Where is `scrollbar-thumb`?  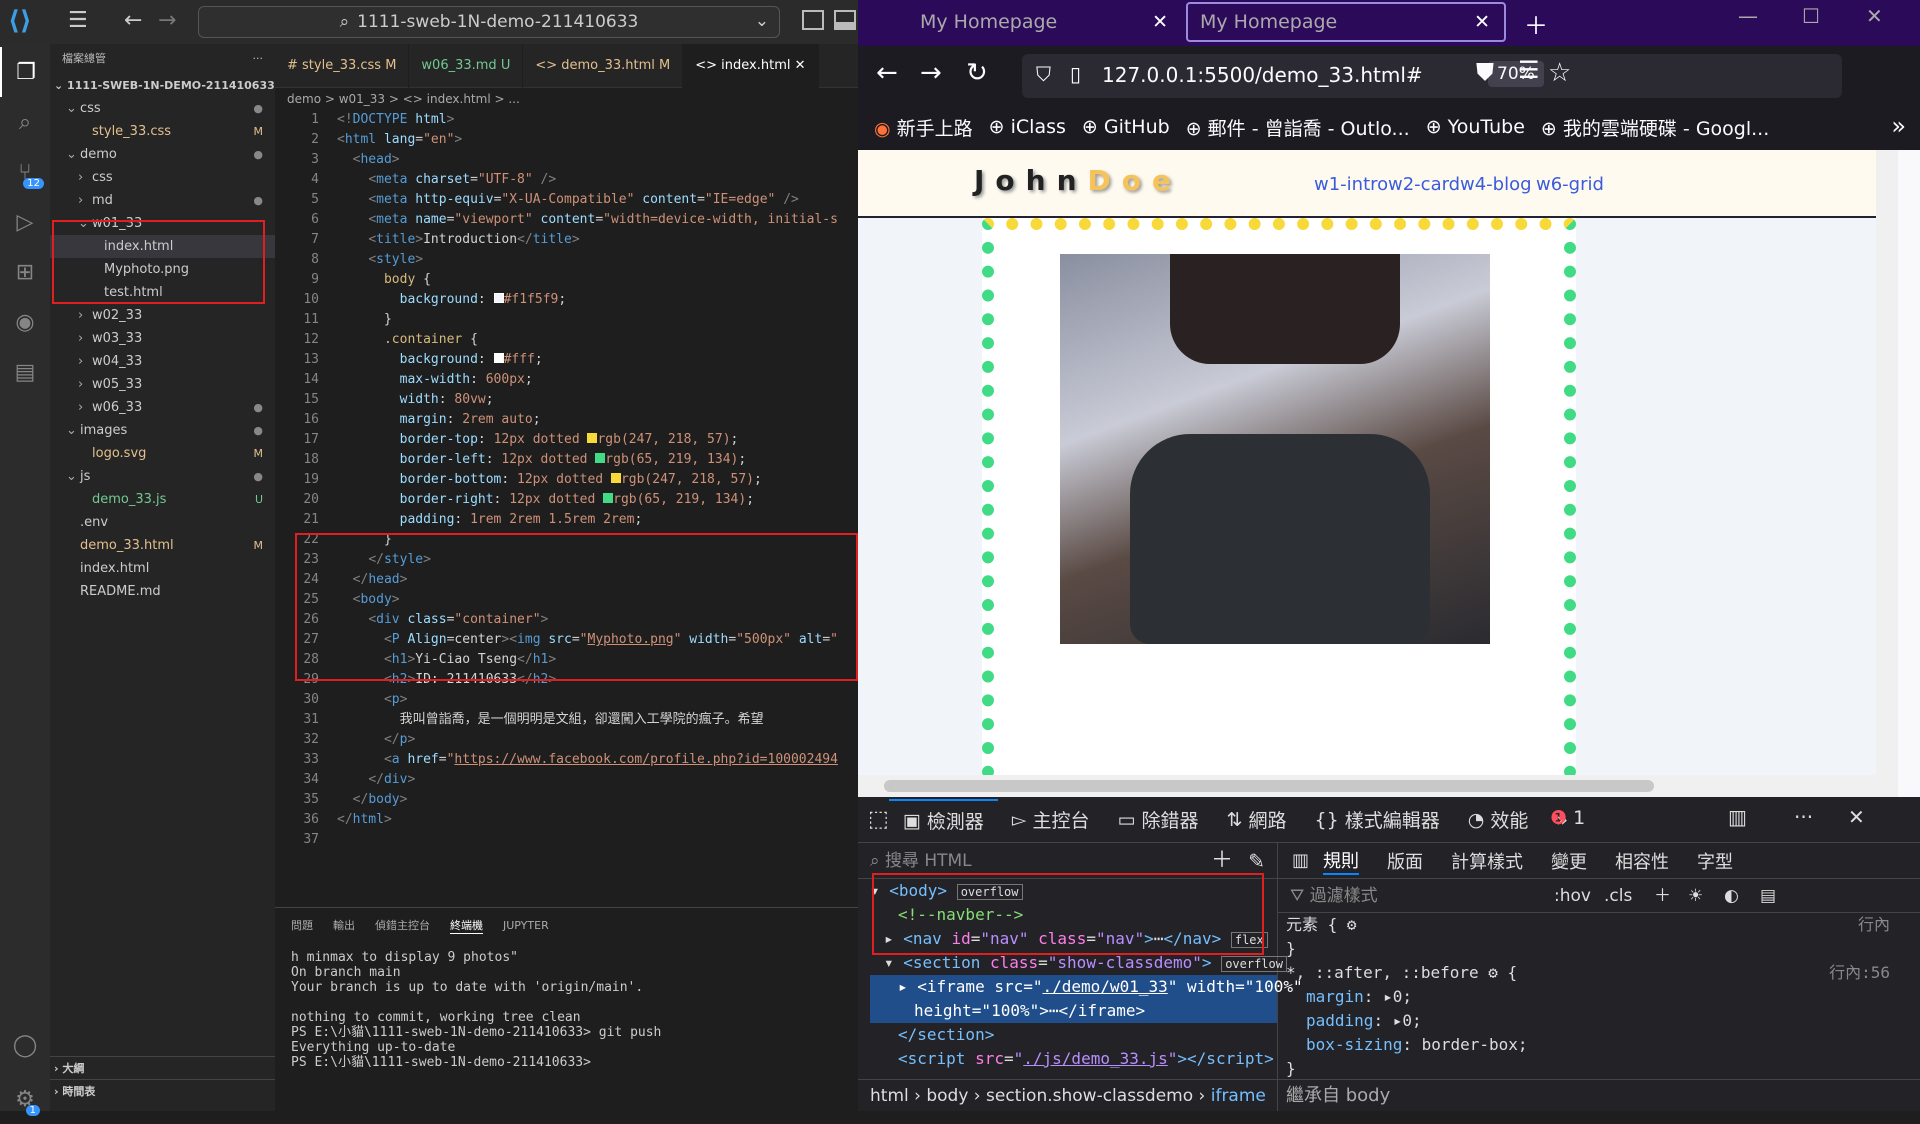 scrollbar-thumb is located at coordinates (1269, 786).